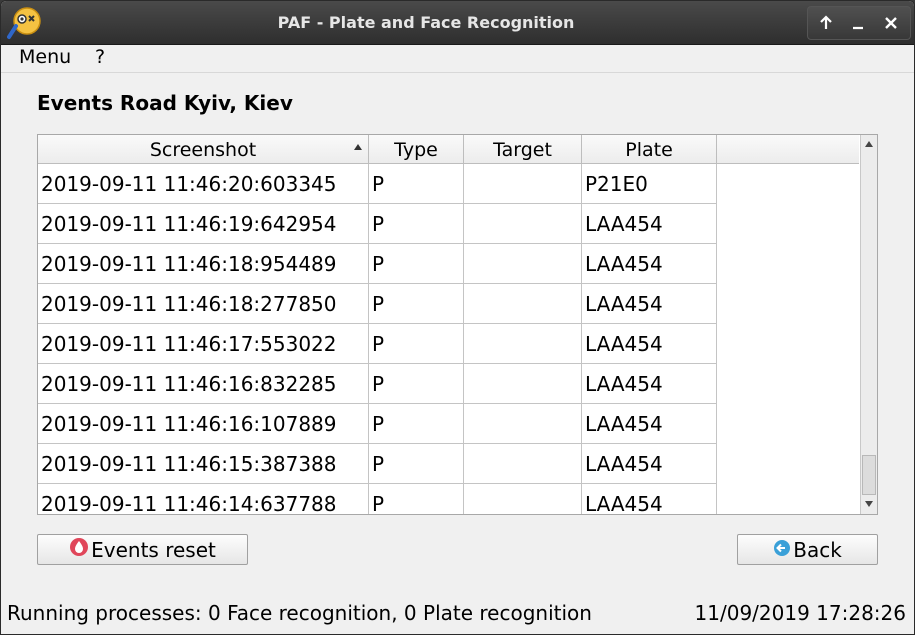 The height and width of the screenshot is (635, 915). I want to click on cell-screenshot: 2019-09-11 11:46:16:107889, so click(203, 424).